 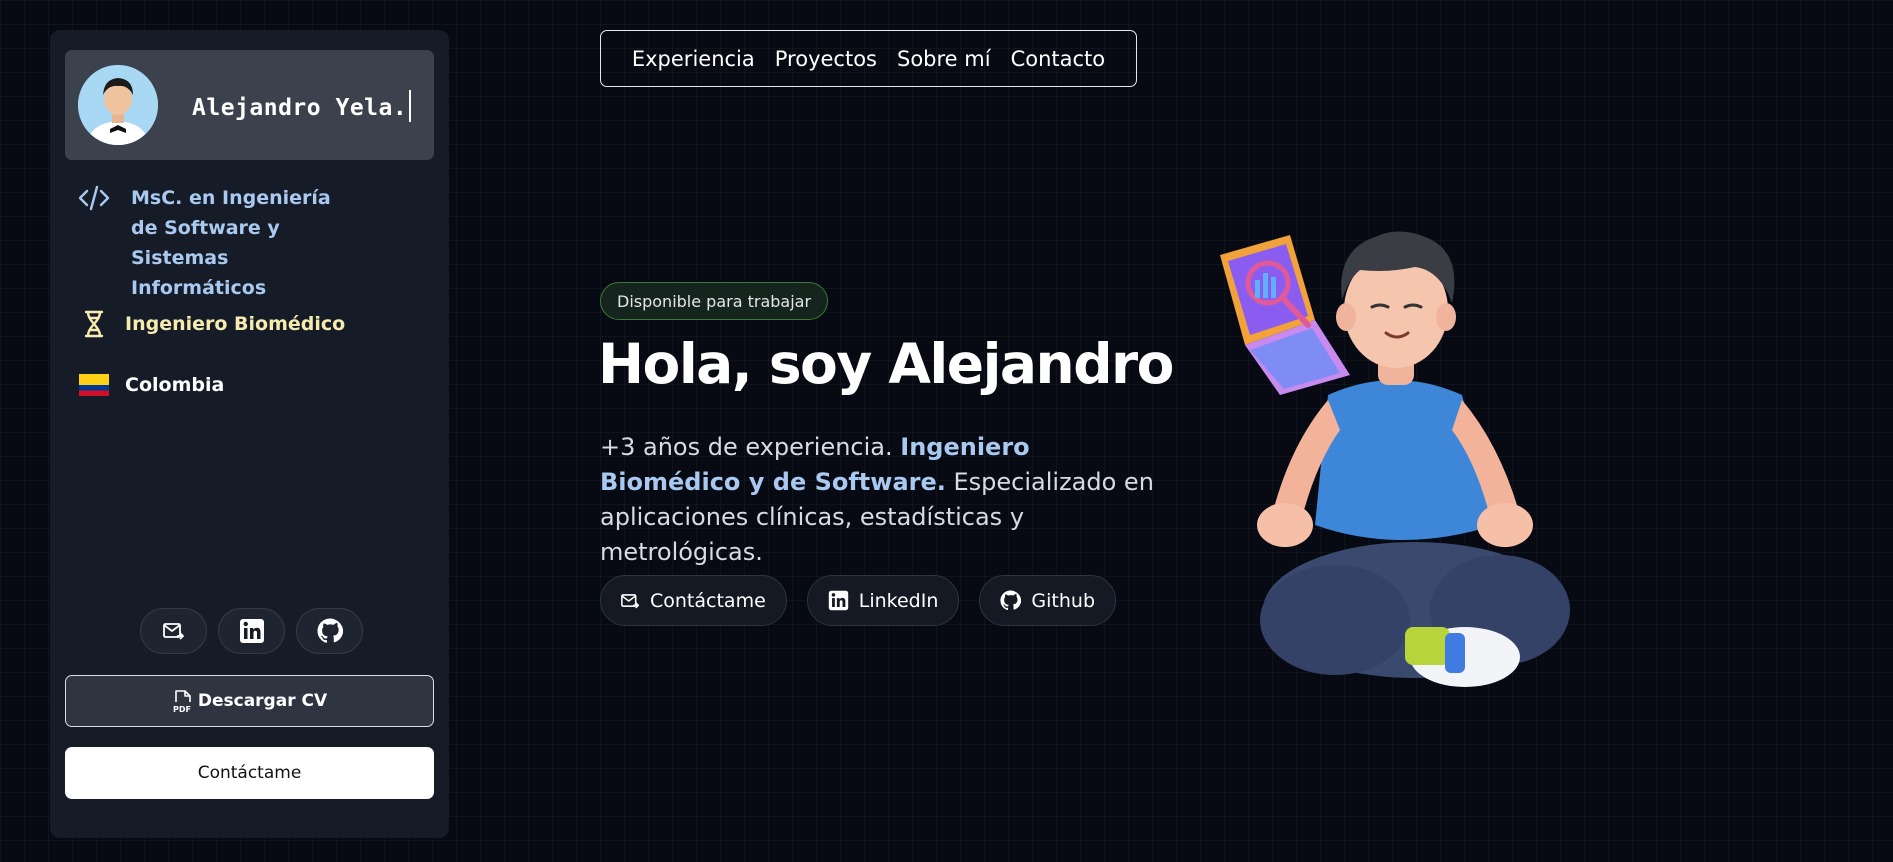 I want to click on hero-github-label: Github, so click(x=1063, y=600).